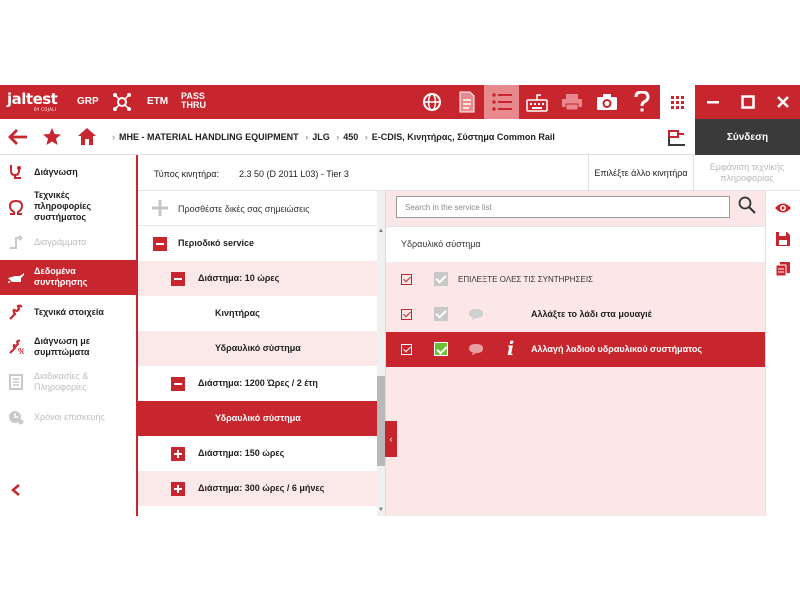  Describe the element at coordinates (257, 418) in the screenshot. I see `tree-item-selected: Υδραυλικό σύστημα` at that location.